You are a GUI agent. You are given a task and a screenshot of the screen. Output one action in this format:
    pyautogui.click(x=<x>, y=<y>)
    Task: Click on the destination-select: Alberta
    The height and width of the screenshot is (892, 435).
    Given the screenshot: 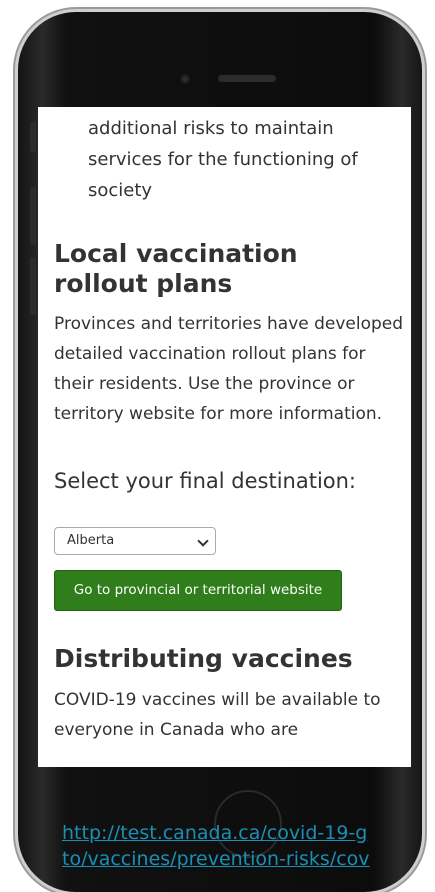 What is the action you would take?
    pyautogui.click(x=135, y=541)
    